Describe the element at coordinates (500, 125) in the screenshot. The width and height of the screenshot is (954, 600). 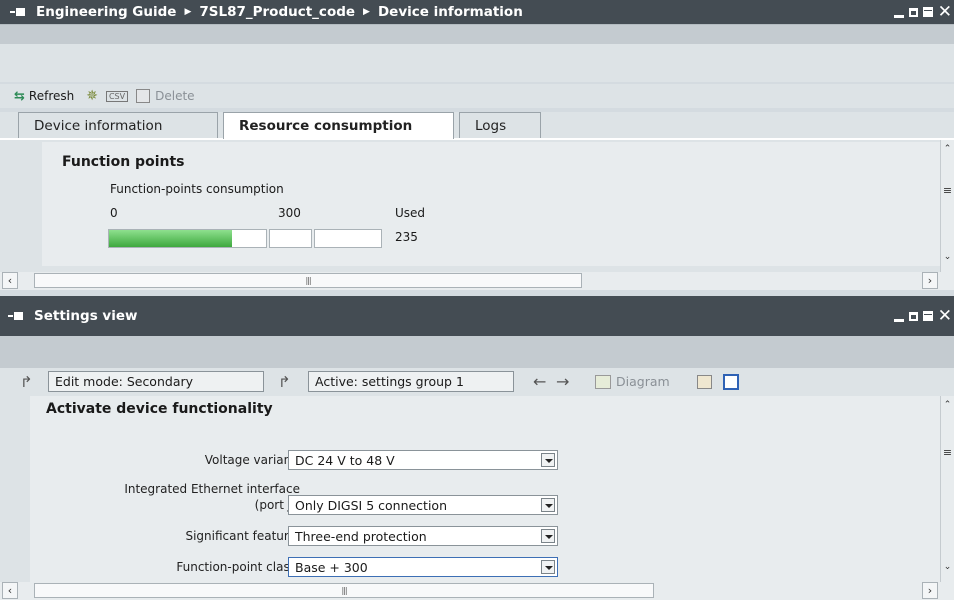
I see `tab-logs: Logs` at that location.